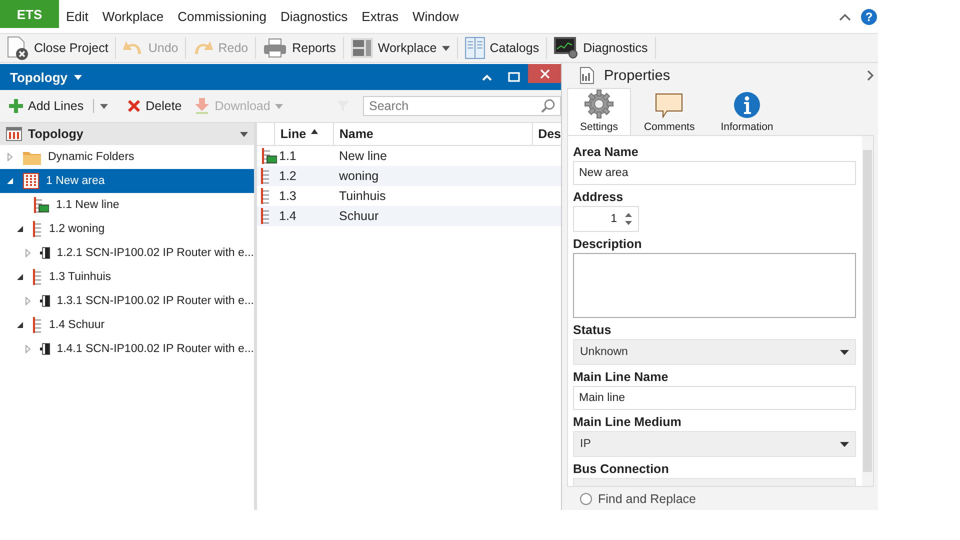  What do you see at coordinates (502, 48) in the screenshot?
I see `toolbar-button: Catalogs` at bounding box center [502, 48].